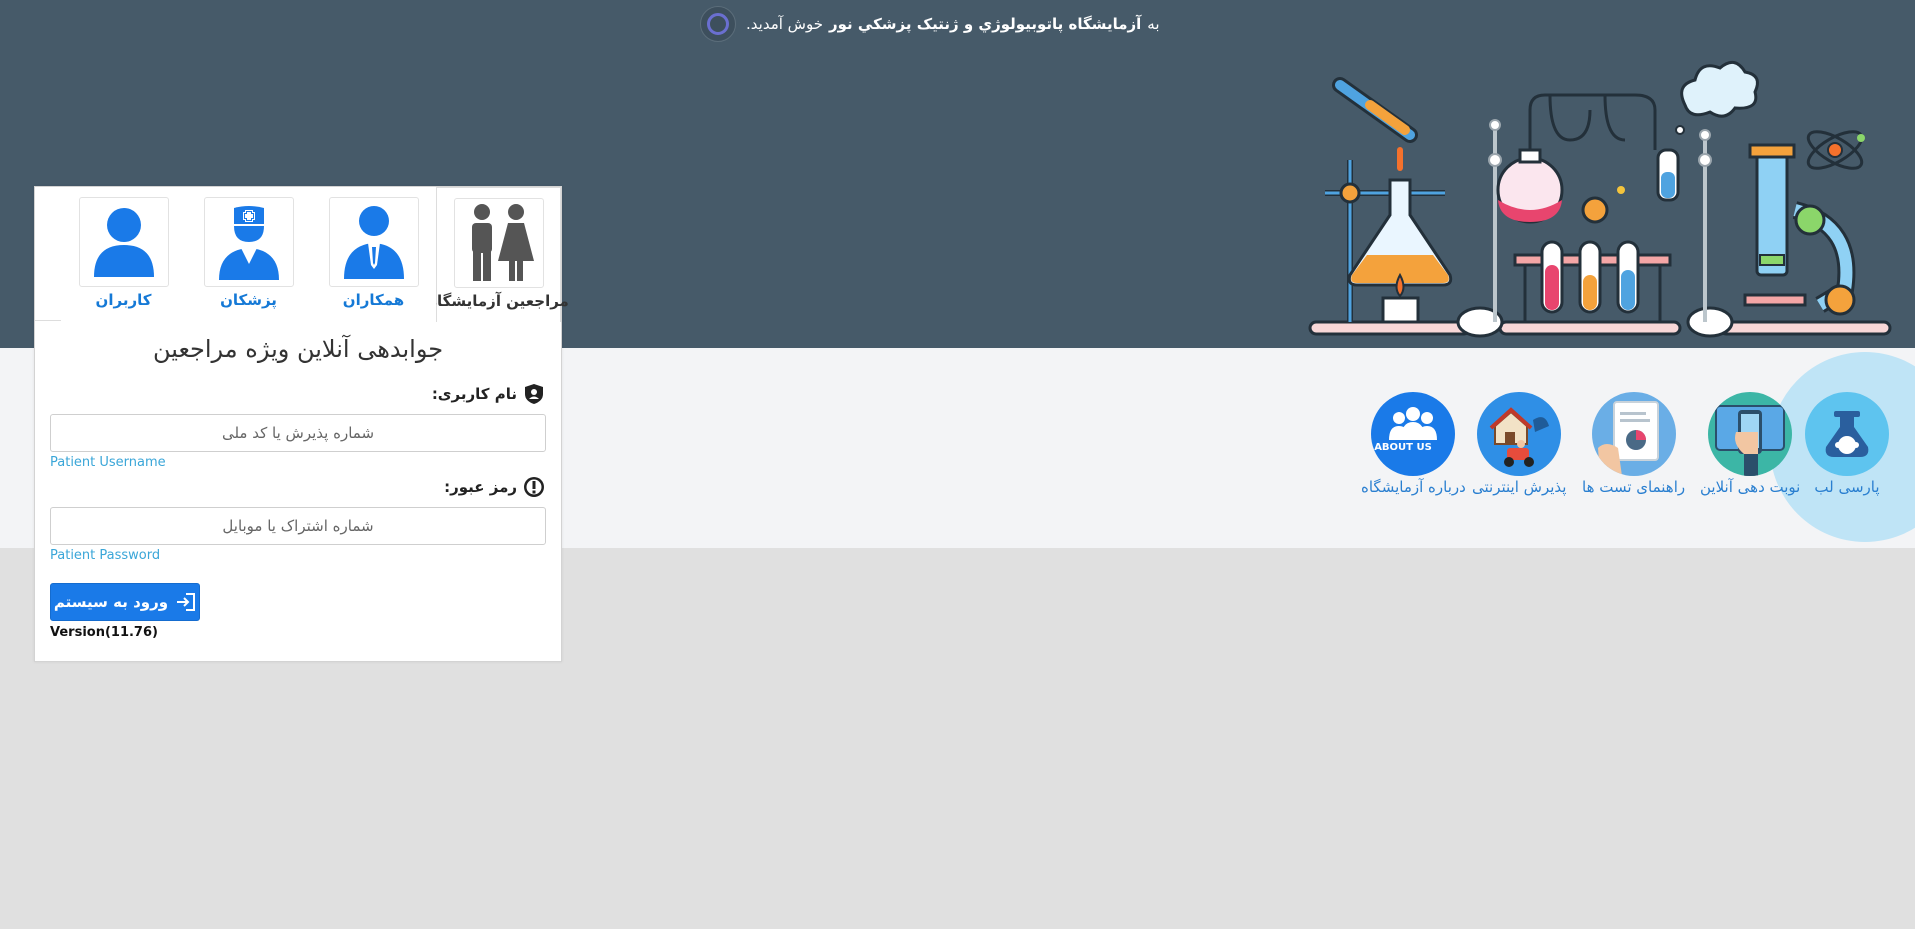  What do you see at coordinates (480, 487) in the screenshot?
I see `password-label-text: رمز عبور:` at bounding box center [480, 487].